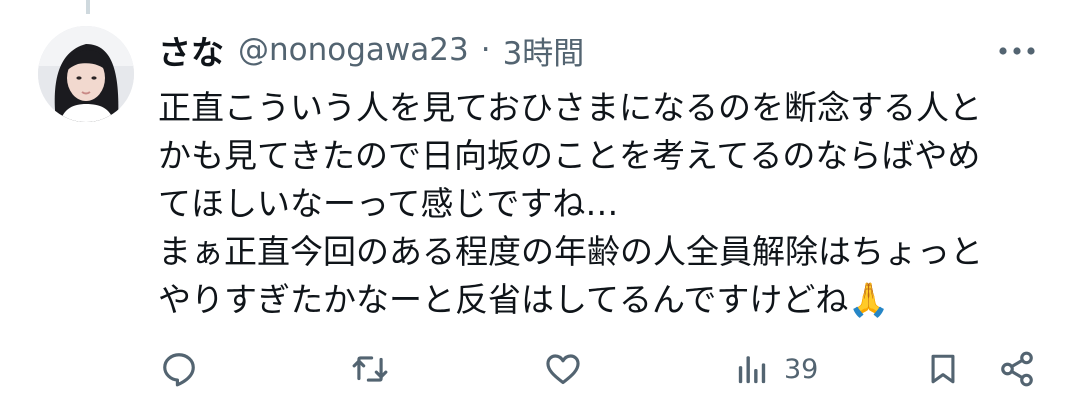 Image resolution: width=1080 pixels, height=416 pixels. What do you see at coordinates (191, 50) in the screenshot?
I see `author-name: さな` at bounding box center [191, 50].